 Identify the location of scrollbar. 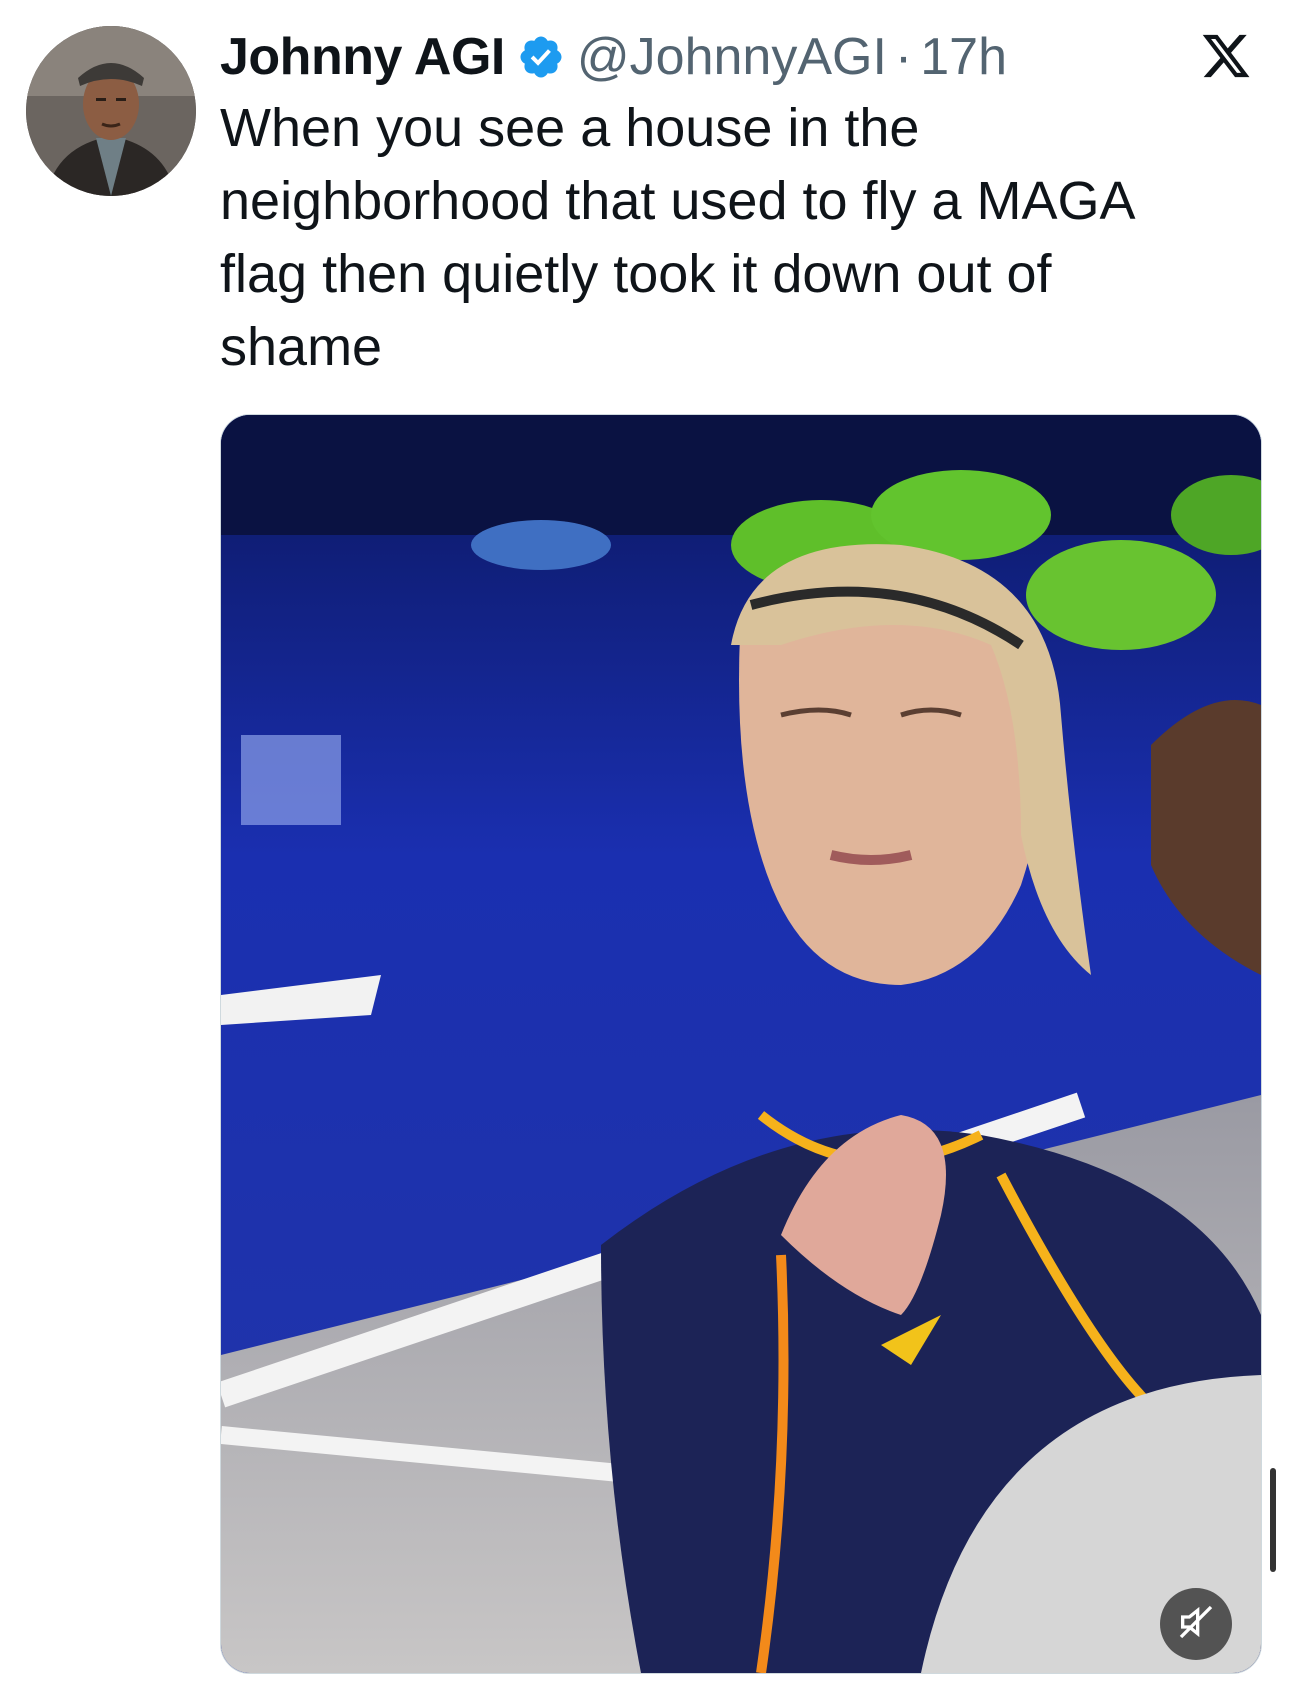
(1273, 1520).